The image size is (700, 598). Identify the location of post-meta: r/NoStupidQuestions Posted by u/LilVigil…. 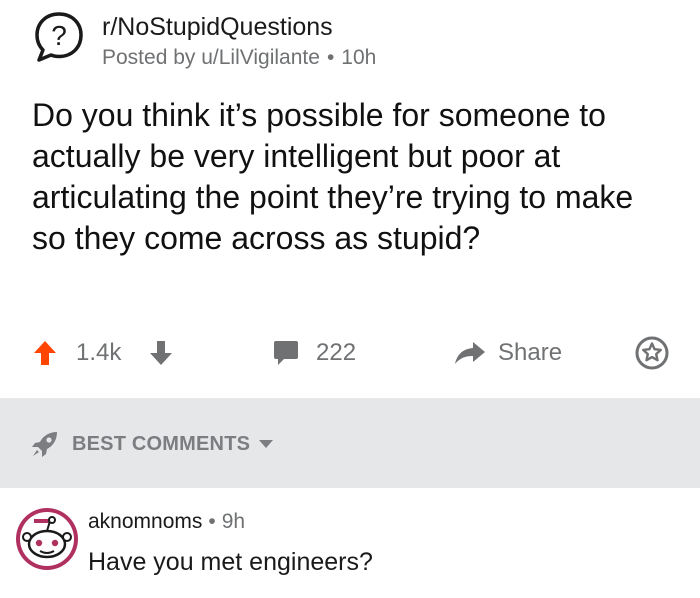
(239, 43).